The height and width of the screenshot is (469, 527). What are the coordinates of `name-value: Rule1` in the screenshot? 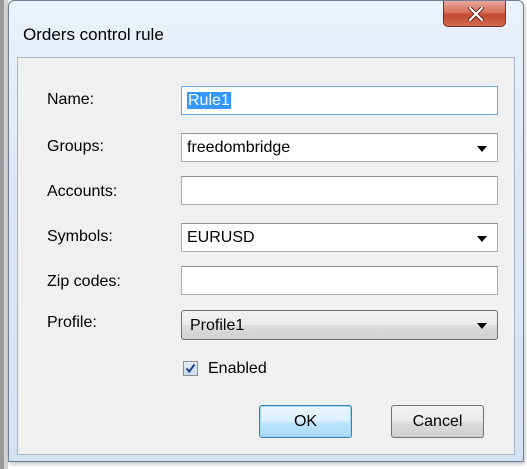 It's located at (209, 100).